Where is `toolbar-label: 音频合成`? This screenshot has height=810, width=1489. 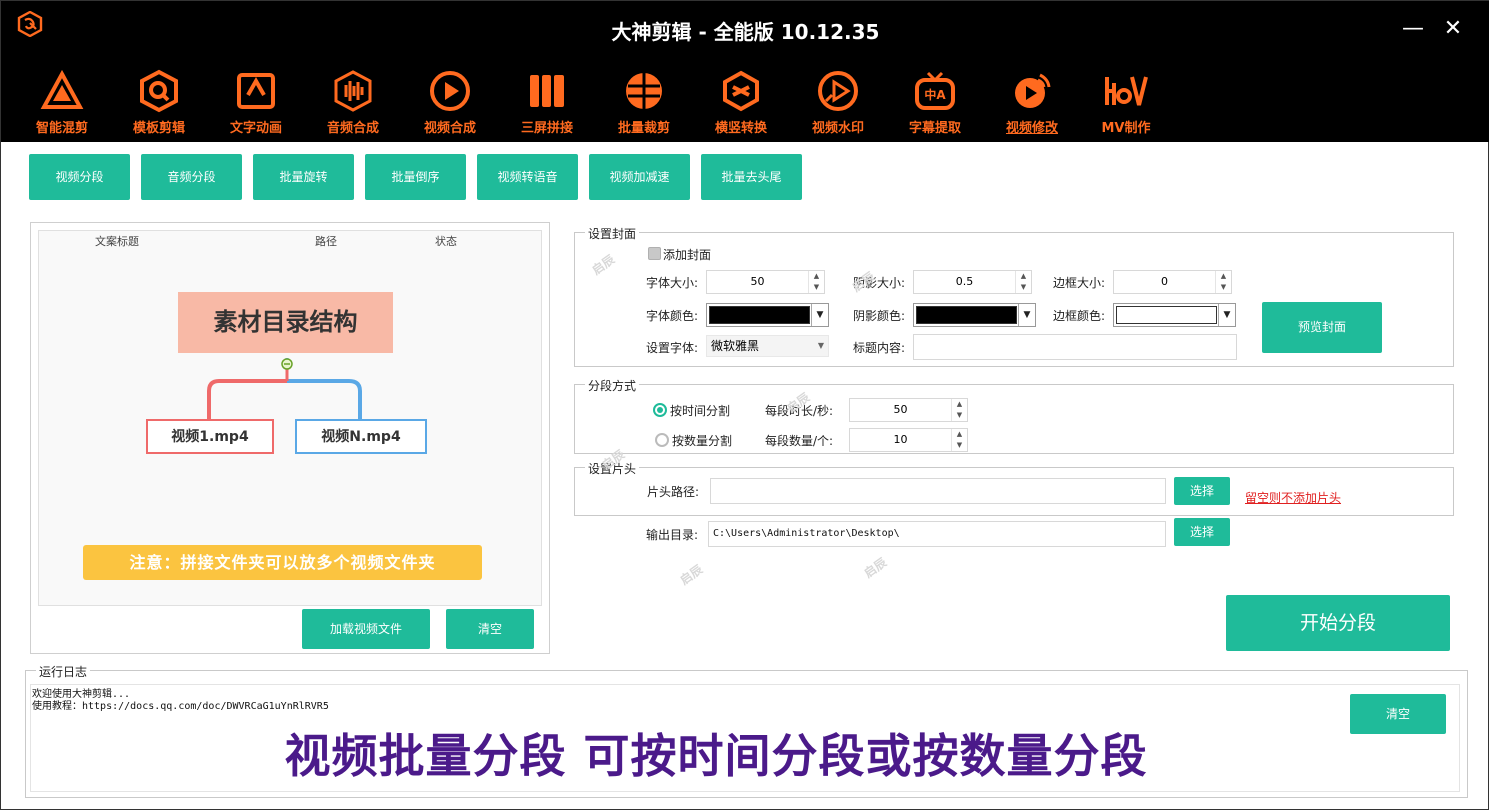
toolbar-label: 音频合成 is located at coordinates (352, 128).